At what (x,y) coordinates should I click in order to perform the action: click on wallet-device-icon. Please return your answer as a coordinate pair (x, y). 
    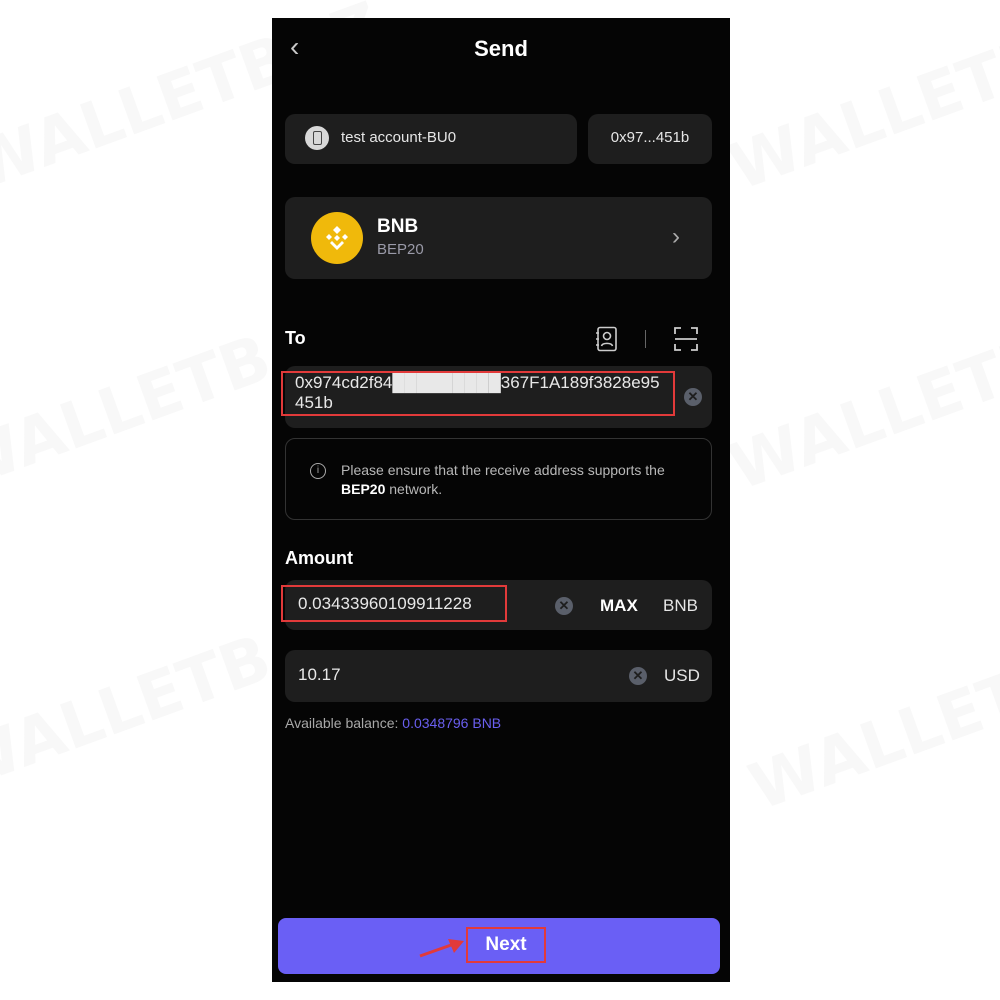
    Looking at the image, I should click on (317, 138).